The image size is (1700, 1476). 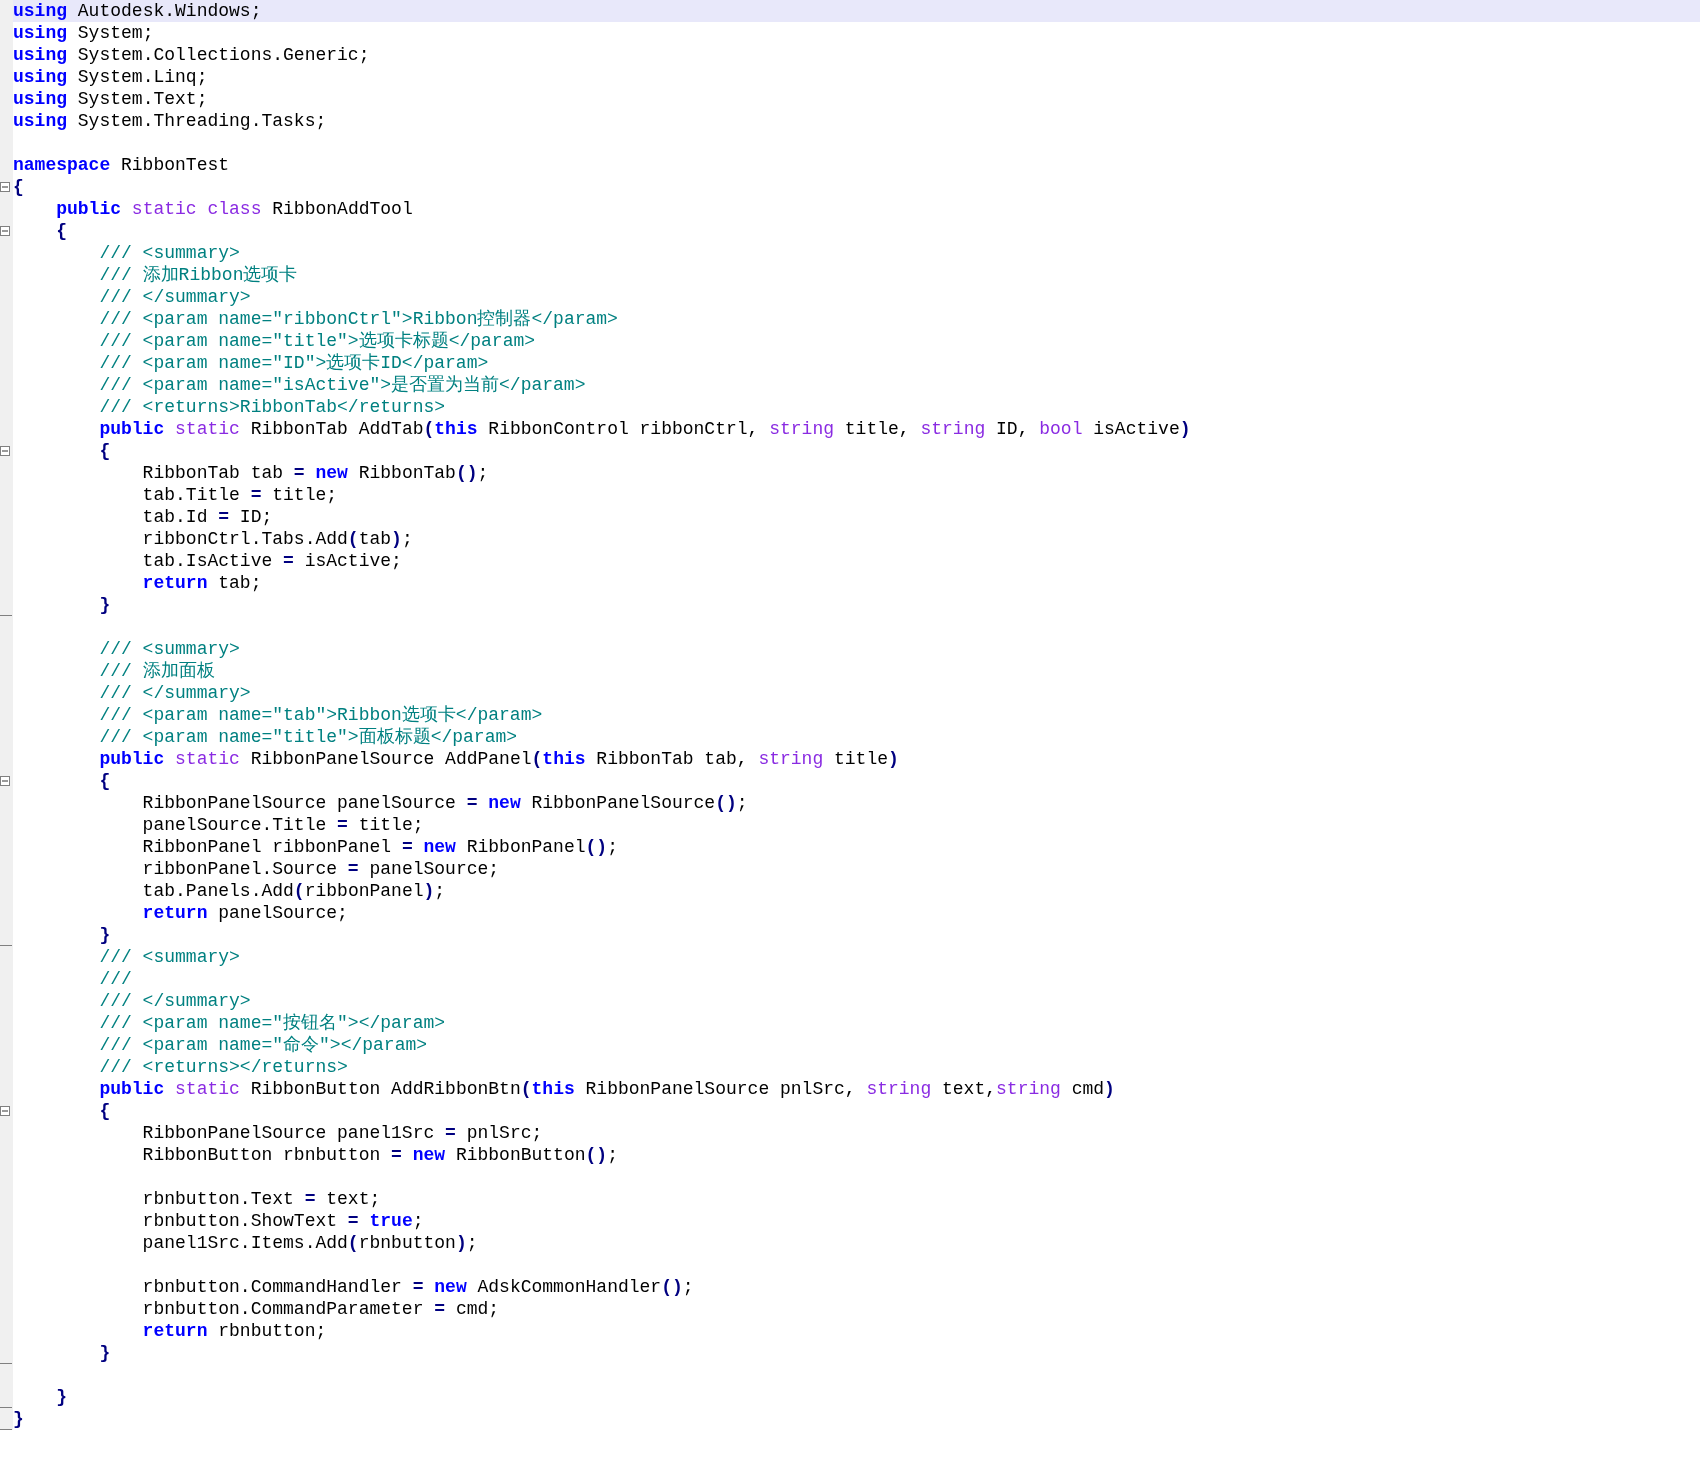 I want to click on code-line: /// 添加Ribbon选项卡, so click(x=198, y=275).